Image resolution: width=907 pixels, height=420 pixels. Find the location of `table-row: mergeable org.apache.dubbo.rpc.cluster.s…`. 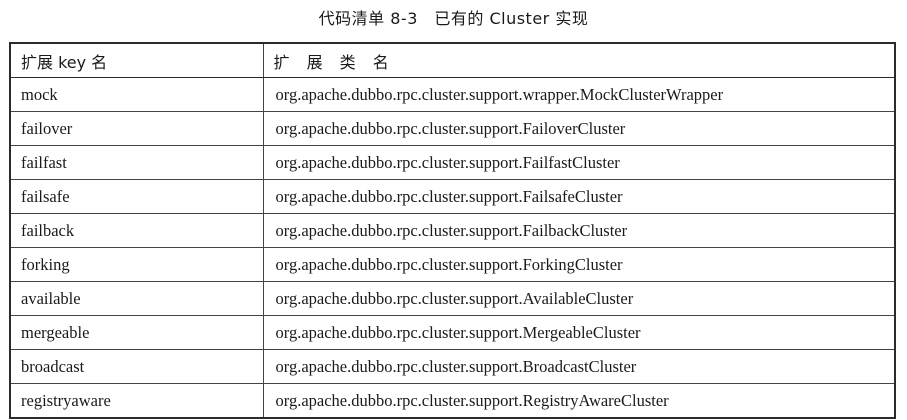

table-row: mergeable org.apache.dubbo.rpc.cluster.s… is located at coordinates (452, 332).